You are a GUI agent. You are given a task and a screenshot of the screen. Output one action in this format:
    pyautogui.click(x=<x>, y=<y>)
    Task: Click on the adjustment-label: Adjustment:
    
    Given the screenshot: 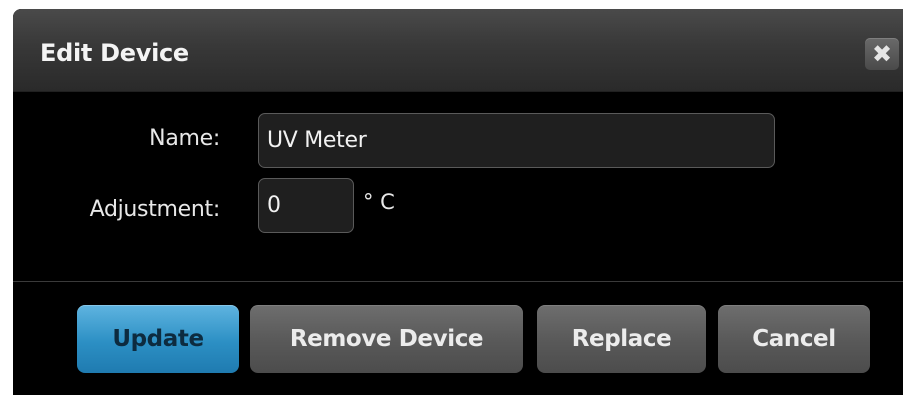 What is the action you would take?
    pyautogui.click(x=155, y=209)
    